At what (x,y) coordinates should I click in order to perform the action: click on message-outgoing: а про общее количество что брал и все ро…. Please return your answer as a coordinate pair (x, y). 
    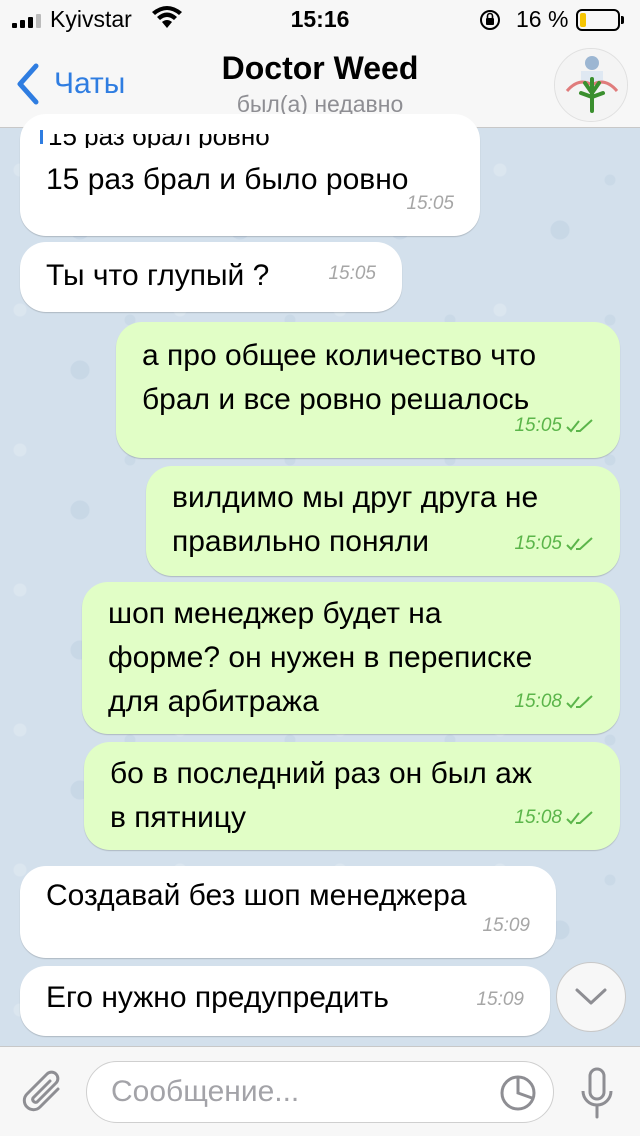
    Looking at the image, I should click on (368, 390).